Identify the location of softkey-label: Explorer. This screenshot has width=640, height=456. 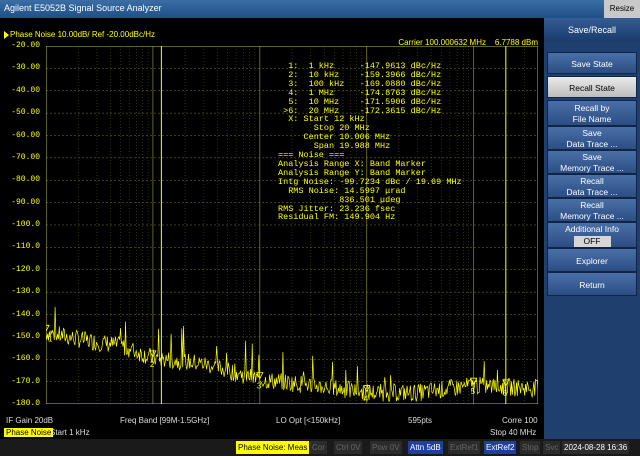
(592, 261).